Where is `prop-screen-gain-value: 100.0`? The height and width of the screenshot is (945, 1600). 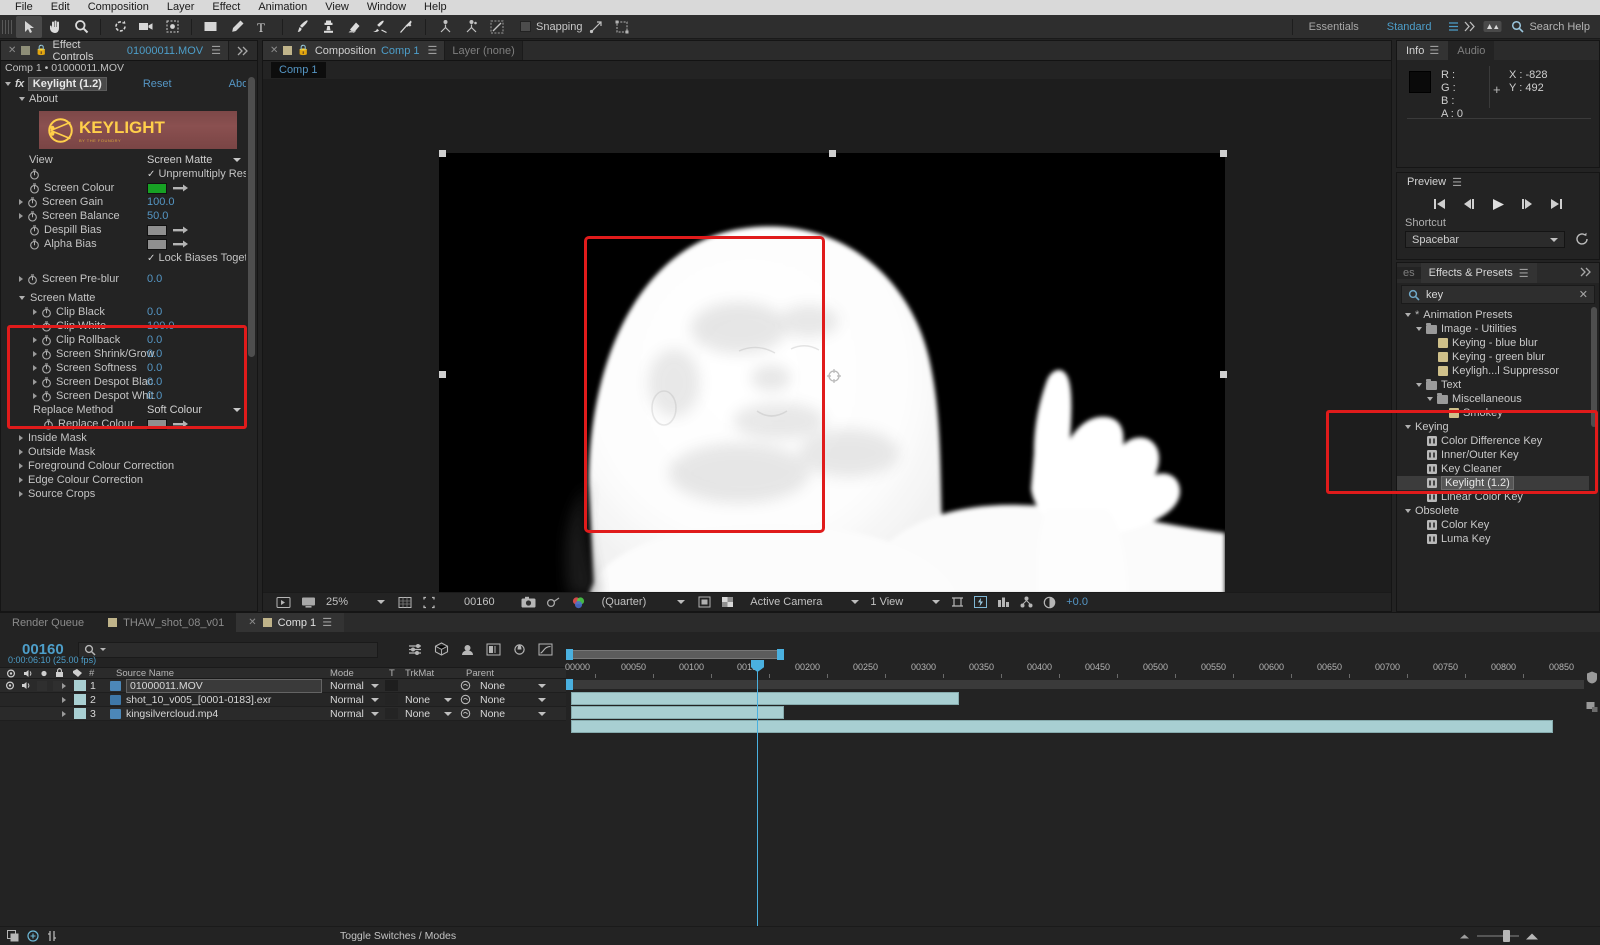
prop-screen-gain-value: 100.0 is located at coordinates (161, 202).